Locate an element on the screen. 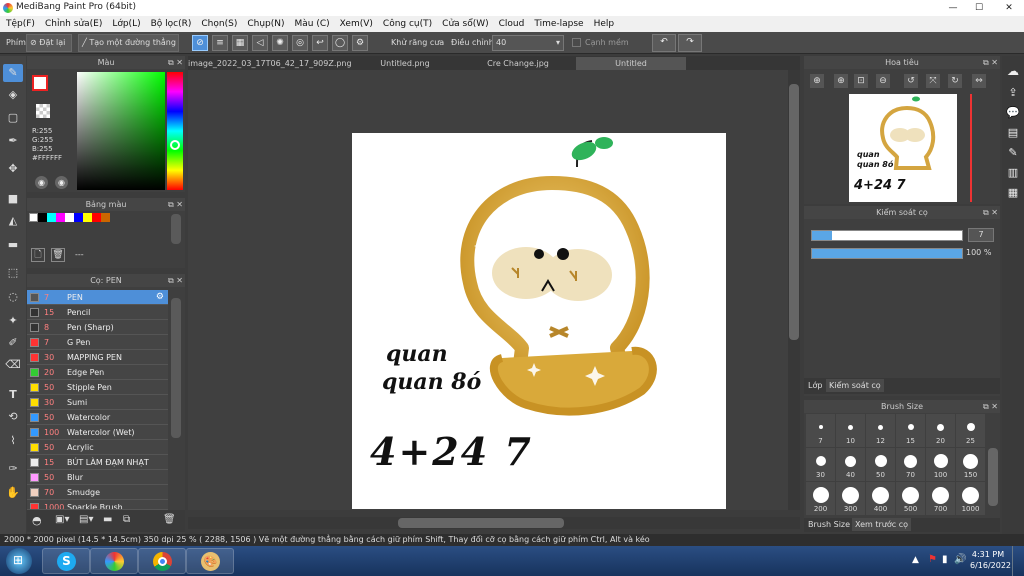 The image size is (1024, 576). skype-taskbar-button: S is located at coordinates (66, 561).